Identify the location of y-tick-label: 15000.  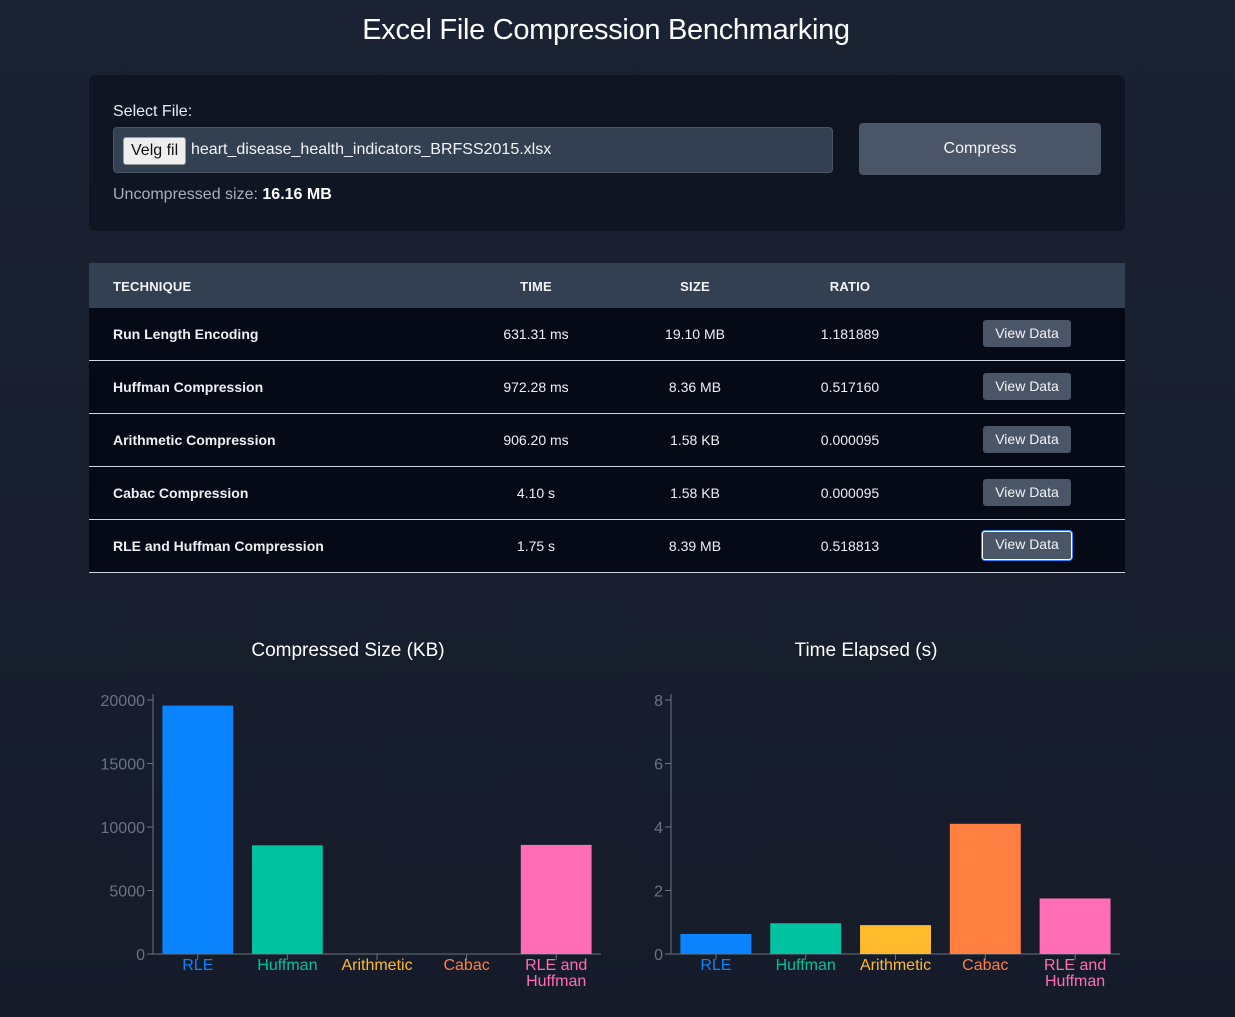
(123, 765).